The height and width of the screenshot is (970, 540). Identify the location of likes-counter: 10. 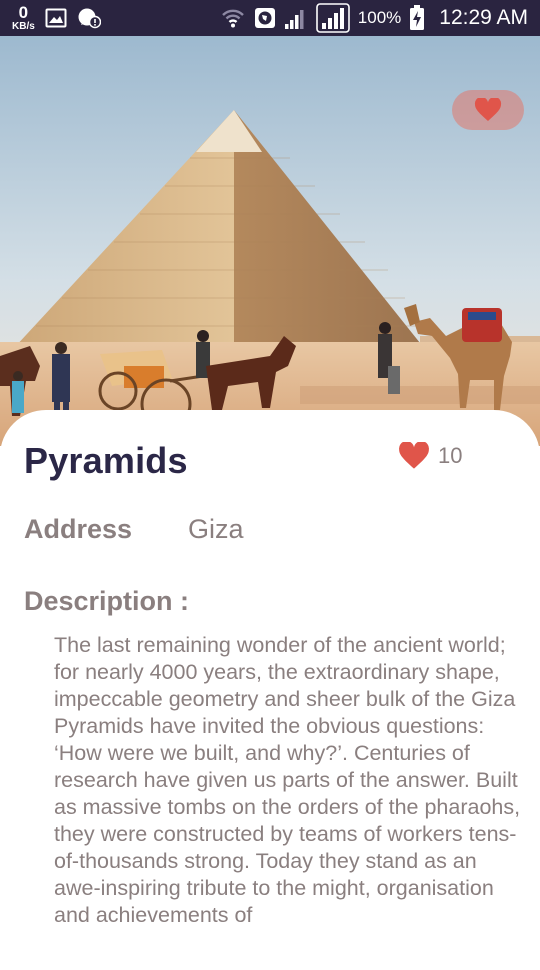
(430, 456).